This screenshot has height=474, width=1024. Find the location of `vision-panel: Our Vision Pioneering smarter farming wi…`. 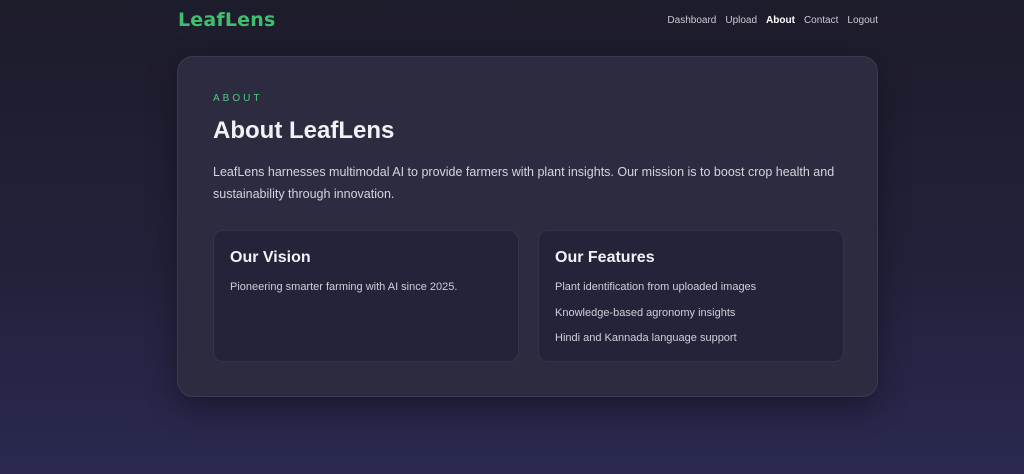

vision-panel: Our Vision Pioneering smarter farming wi… is located at coordinates (366, 296).